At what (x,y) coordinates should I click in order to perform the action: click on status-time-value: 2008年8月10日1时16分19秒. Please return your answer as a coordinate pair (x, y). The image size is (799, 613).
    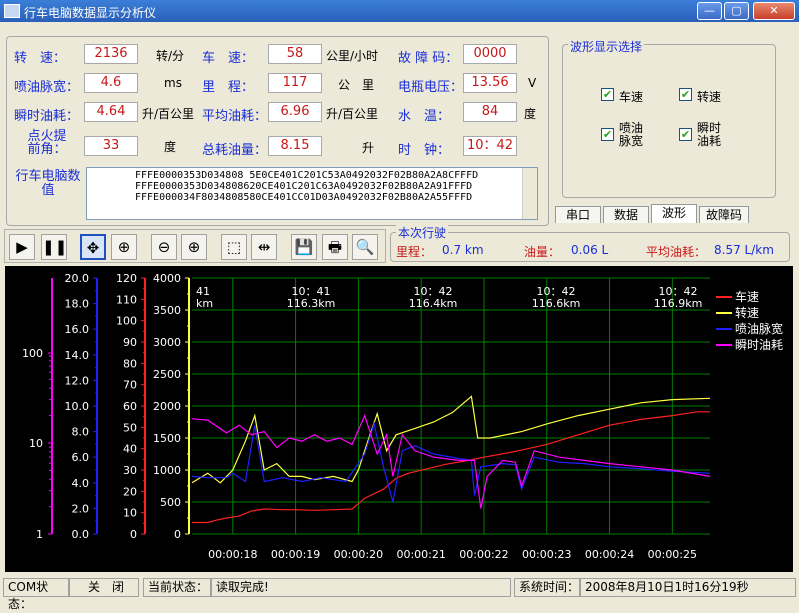
    Looking at the image, I should click on (688, 587).